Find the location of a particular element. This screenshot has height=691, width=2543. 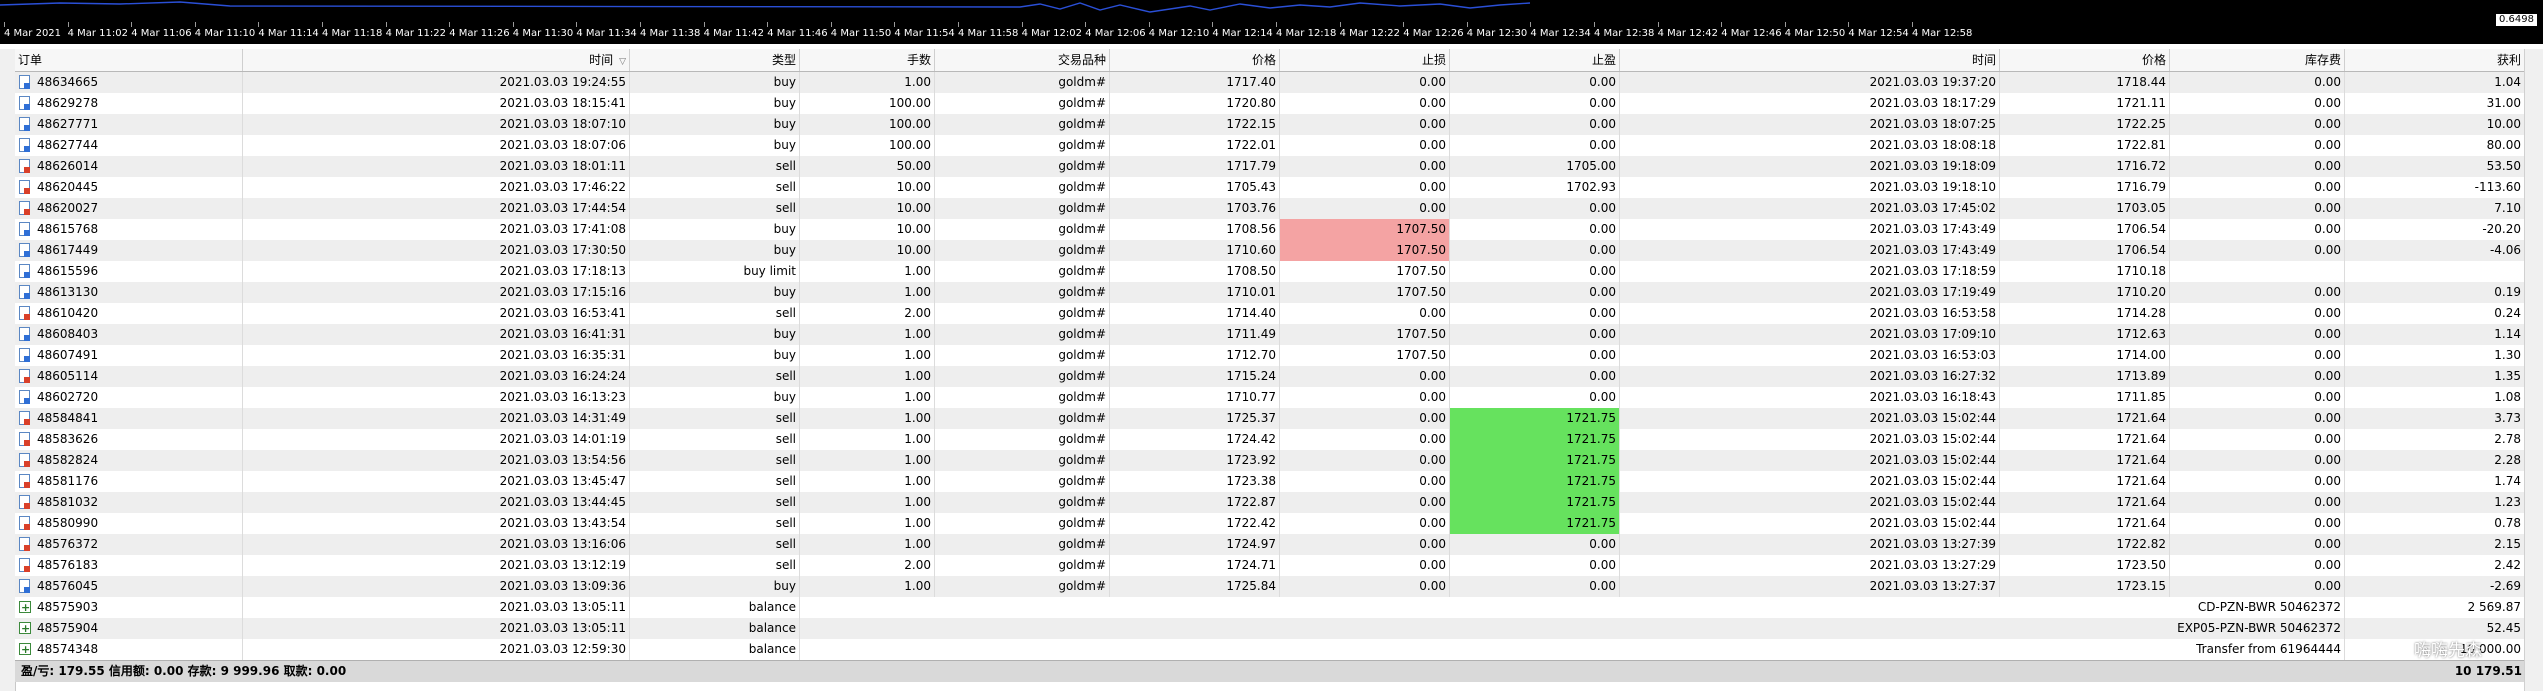

order-ticket-cell: 48605114 is located at coordinates (129, 376).